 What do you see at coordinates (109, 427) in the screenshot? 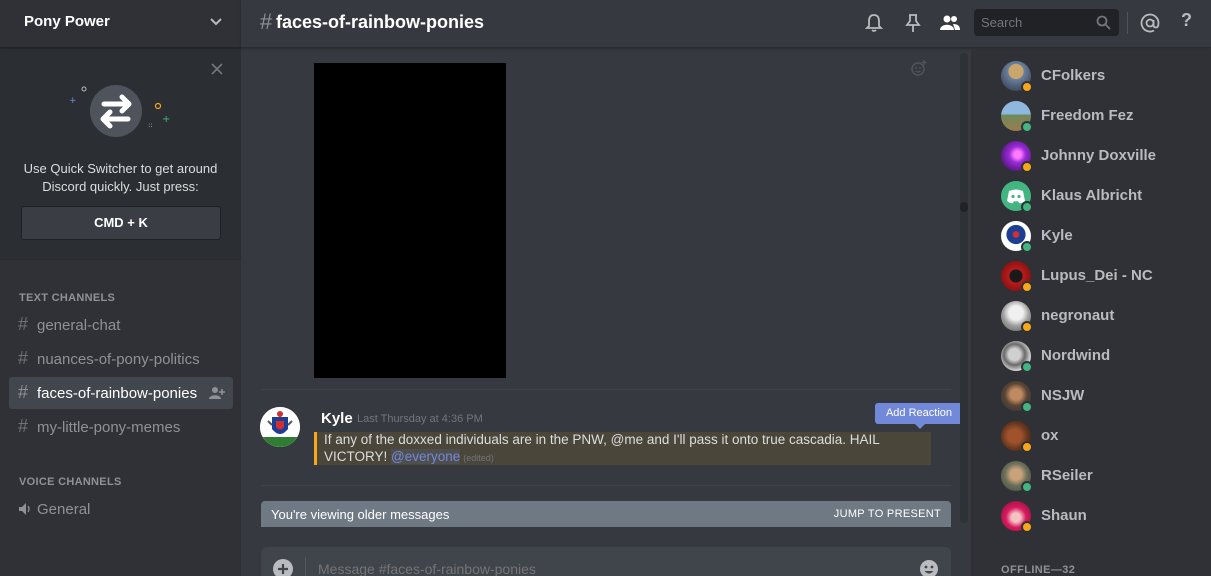
I see `channel-name: my-little-pony-memes` at bounding box center [109, 427].